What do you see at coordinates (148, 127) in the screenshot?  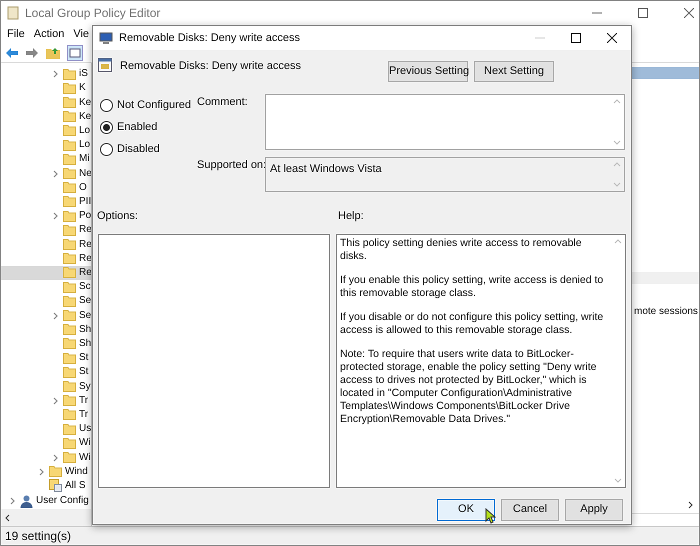 I see `radio-button: Enabled` at bounding box center [148, 127].